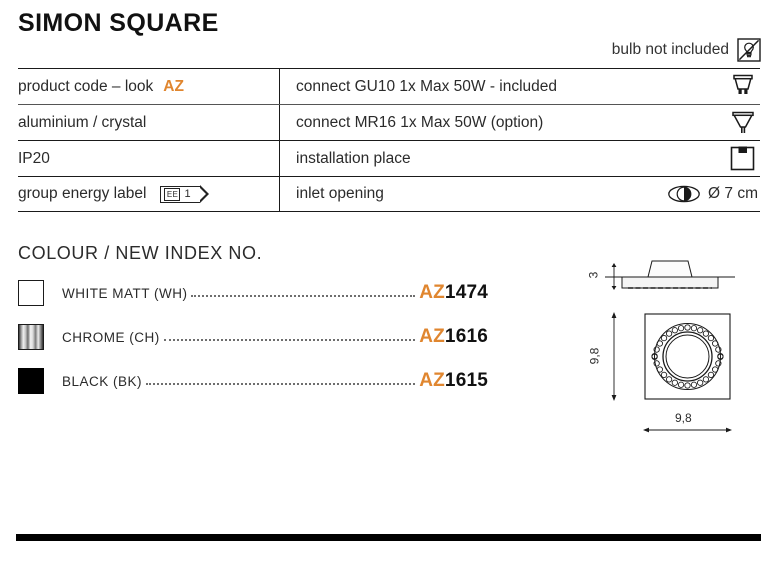 Image resolution: width=777 pixels, height=563 pixels. I want to click on mr16-bulb-icon, so click(743, 123).